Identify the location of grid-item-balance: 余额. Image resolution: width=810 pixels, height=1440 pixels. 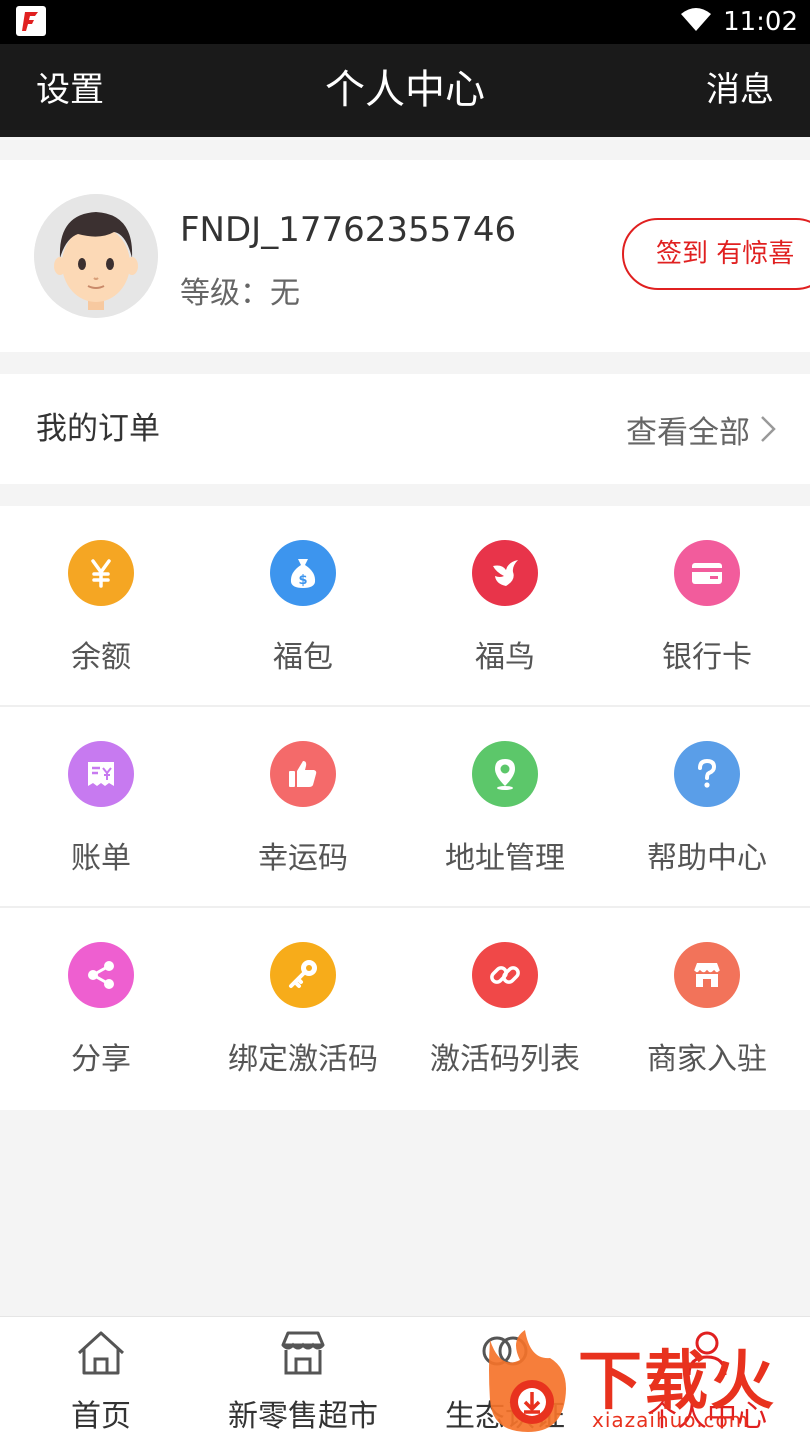
(101, 606).